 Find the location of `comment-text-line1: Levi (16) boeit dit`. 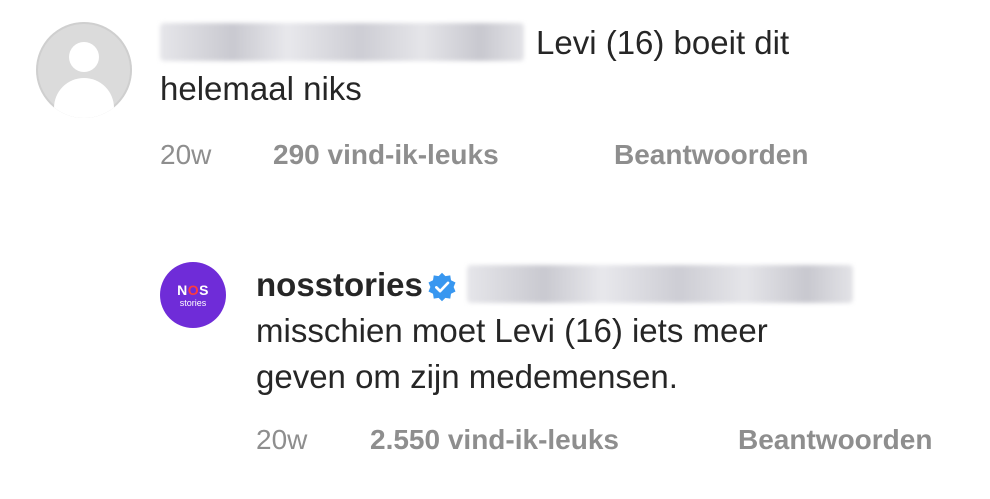

comment-text-line1: Levi (16) boeit dit is located at coordinates (663, 42).